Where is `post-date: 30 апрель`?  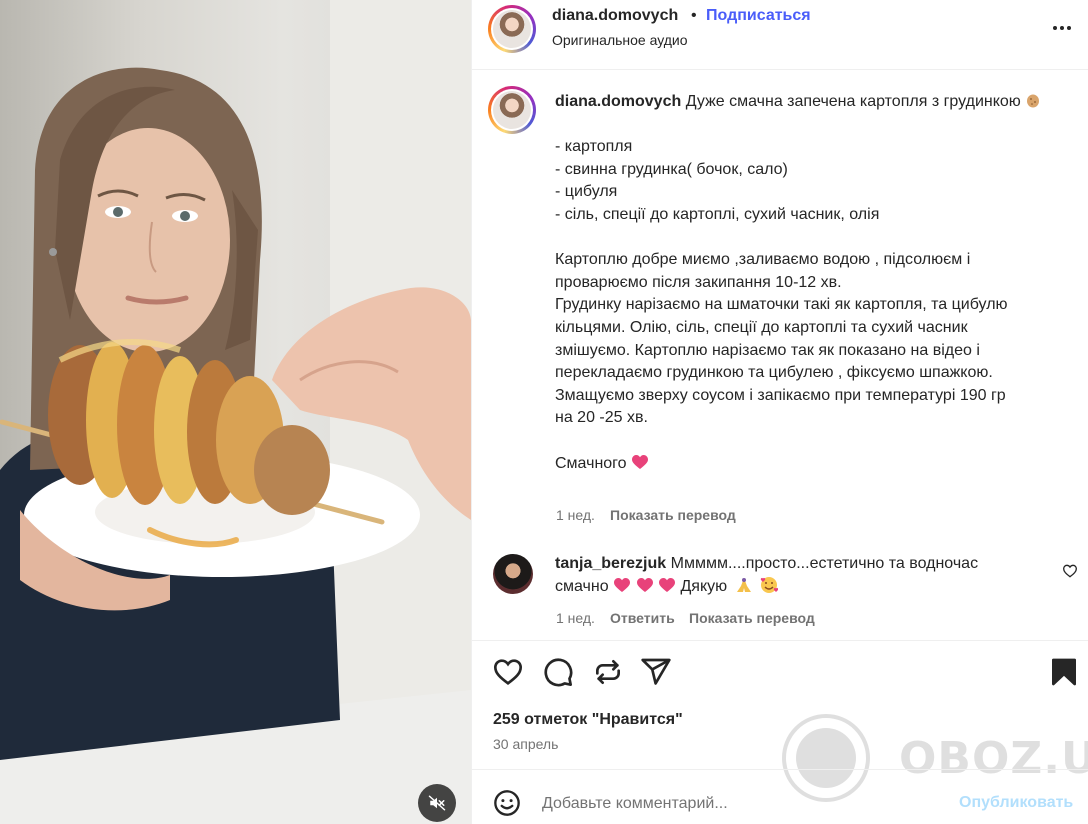 post-date: 30 апрель is located at coordinates (525, 744).